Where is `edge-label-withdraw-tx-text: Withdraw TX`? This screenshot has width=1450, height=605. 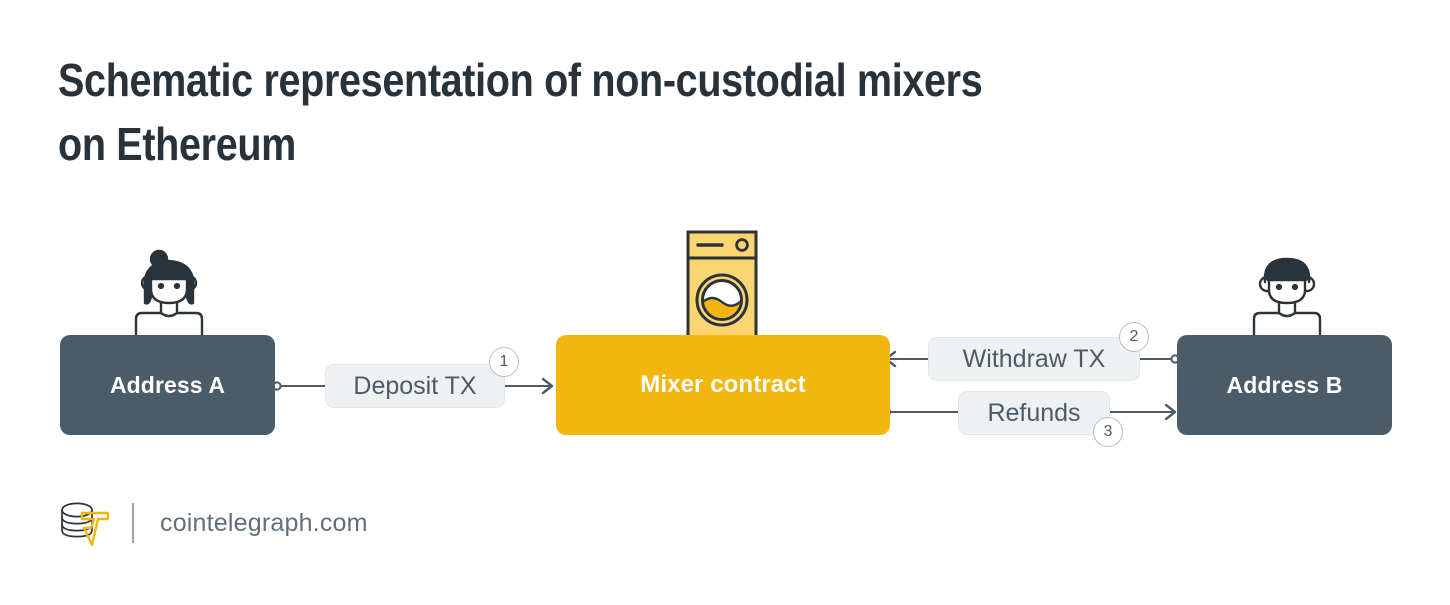
edge-label-withdraw-tx-text: Withdraw TX is located at coordinates (1034, 358).